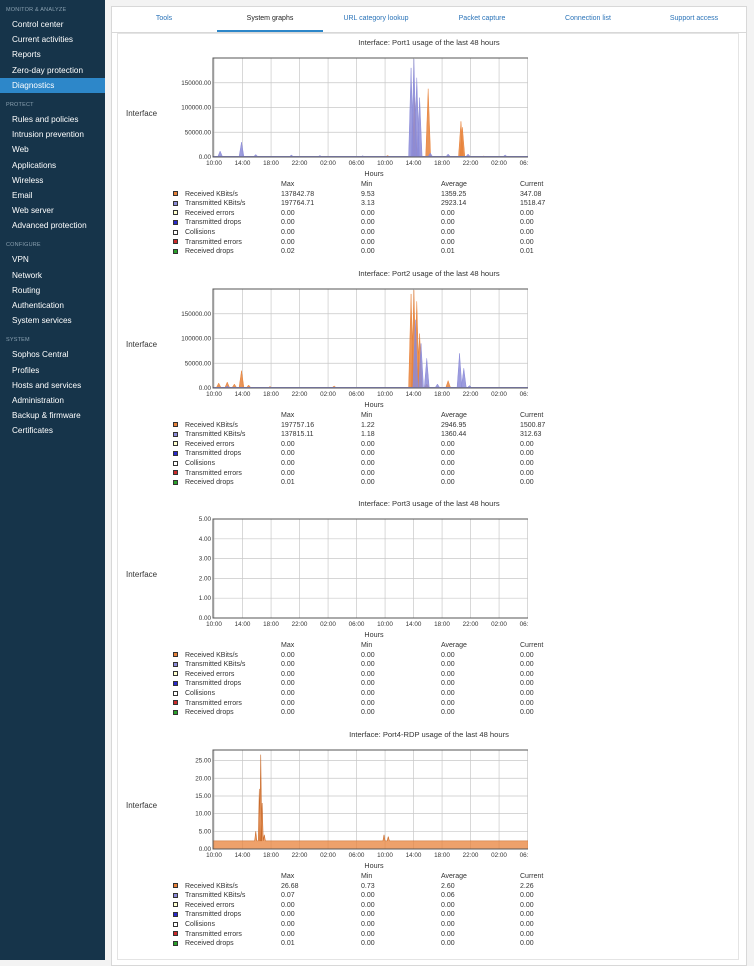 The image size is (754, 966). Describe the element at coordinates (52, 39) in the screenshot. I see `sidebar-item-current-activities: Current activities` at that location.